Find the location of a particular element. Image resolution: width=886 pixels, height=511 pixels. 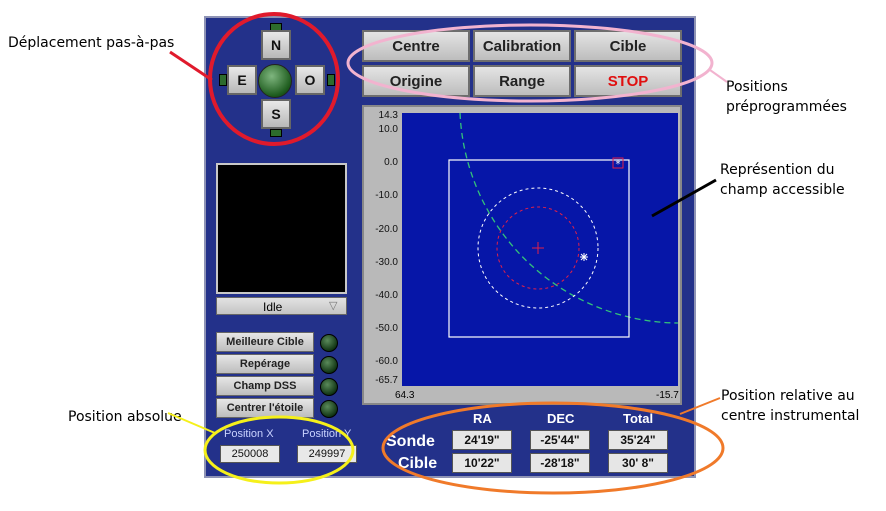

orange-leader is located at coordinates (700, 406).